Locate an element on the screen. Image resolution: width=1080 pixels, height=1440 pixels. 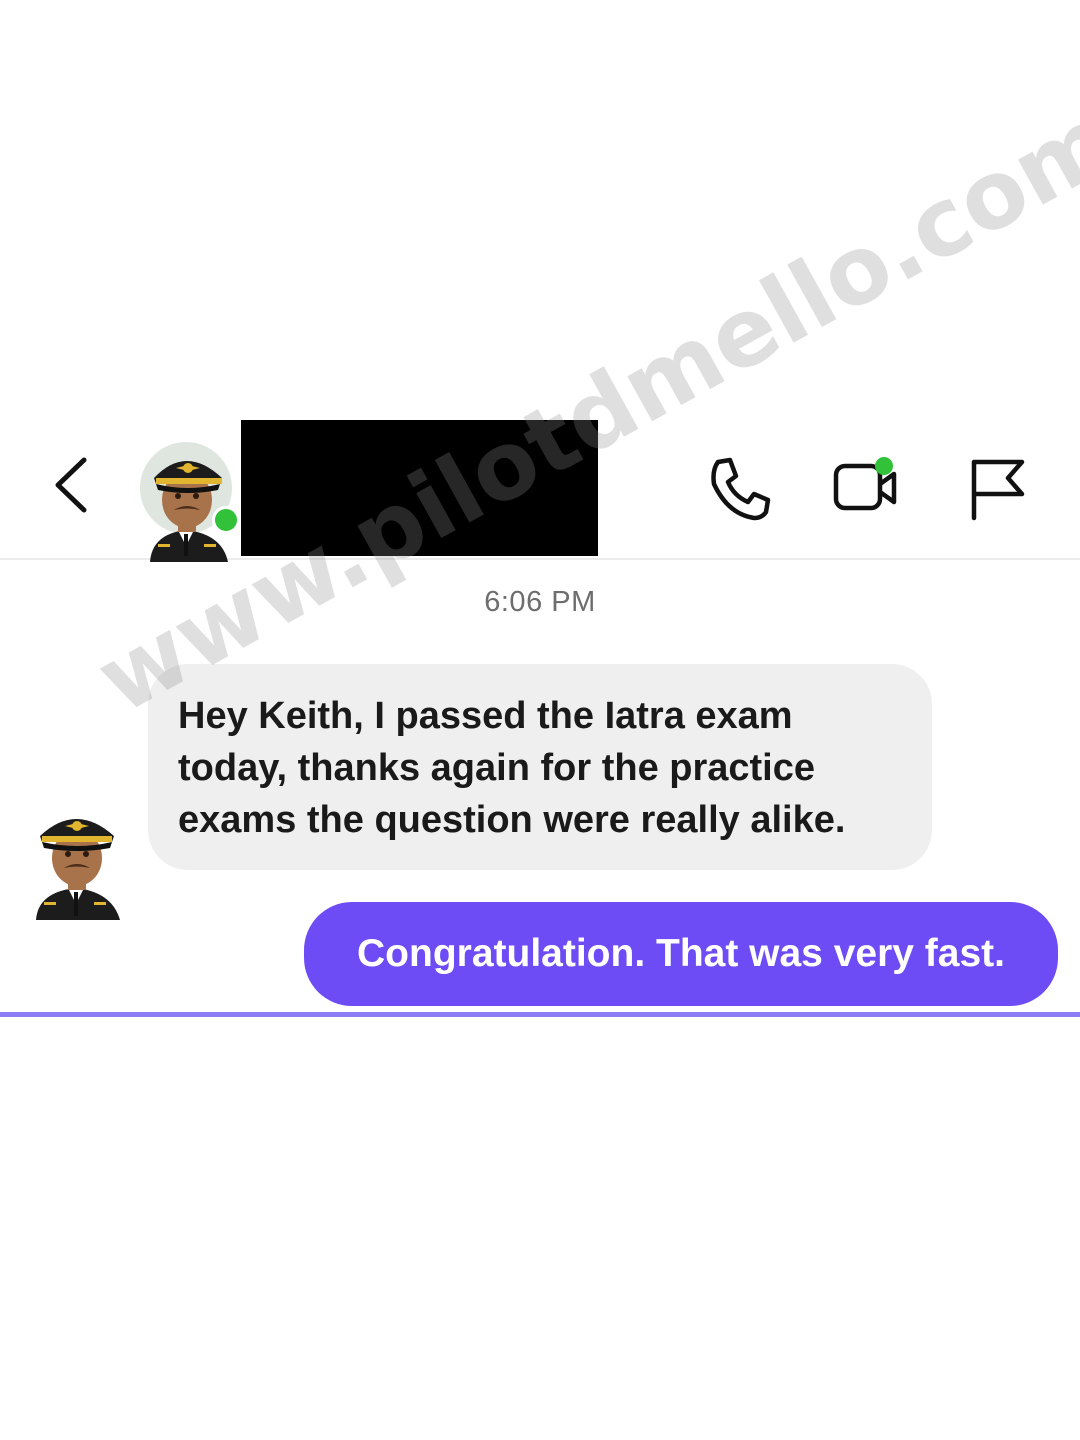
back-chevron-icon is located at coordinates (73, 485).